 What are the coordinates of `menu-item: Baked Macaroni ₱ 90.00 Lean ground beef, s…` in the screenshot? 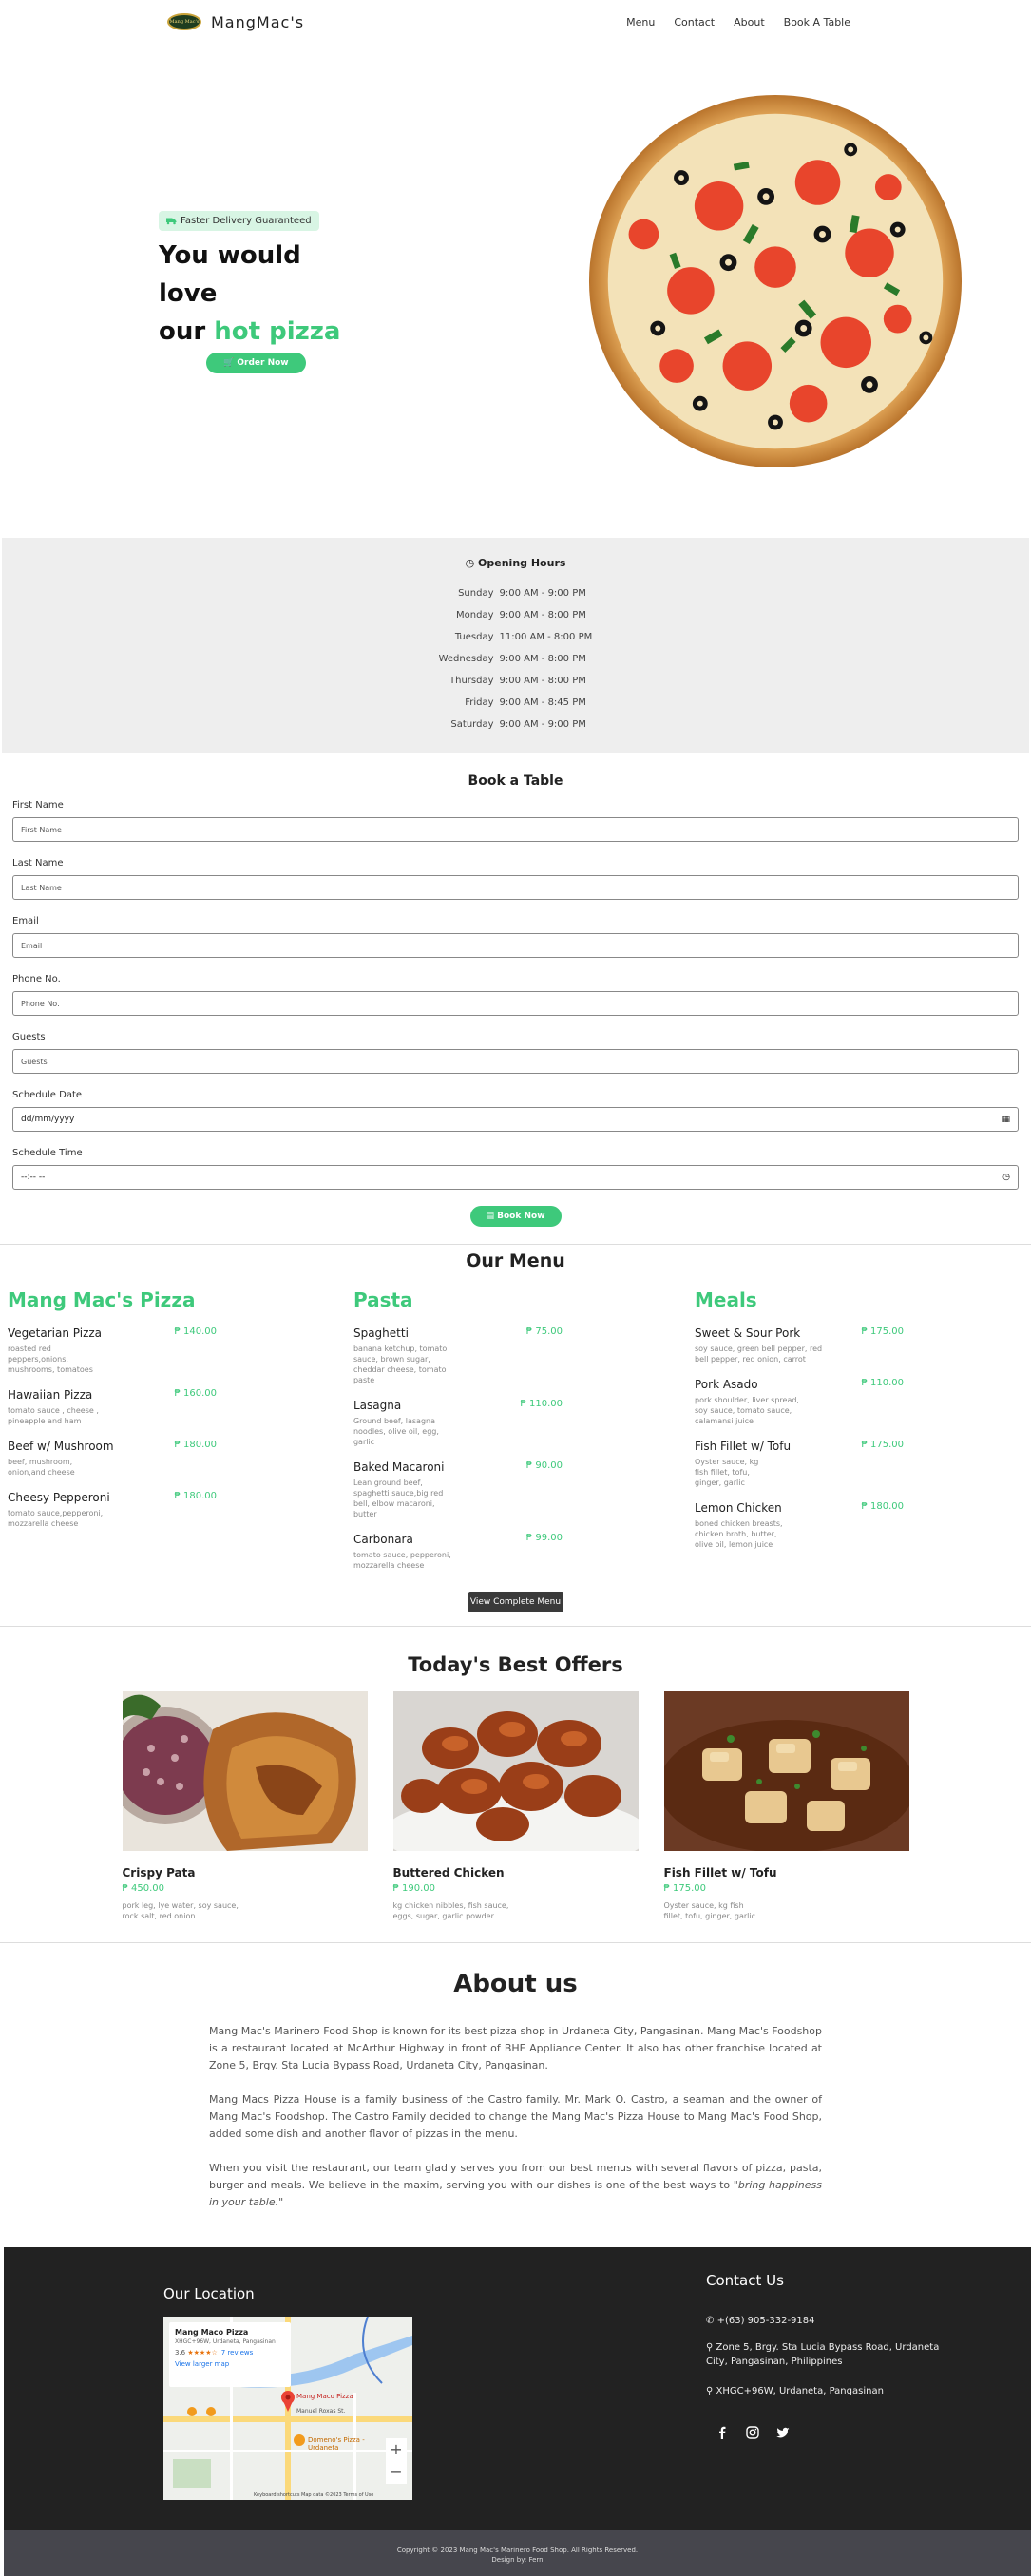 It's located at (458, 1489).